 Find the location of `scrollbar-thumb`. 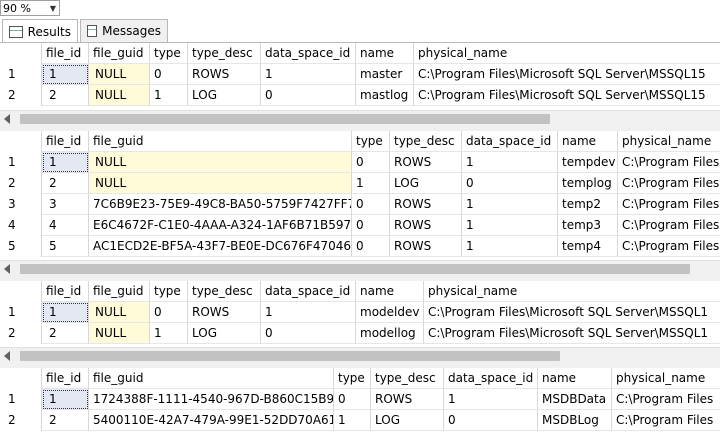

scrollbar-thumb is located at coordinates (355, 269).